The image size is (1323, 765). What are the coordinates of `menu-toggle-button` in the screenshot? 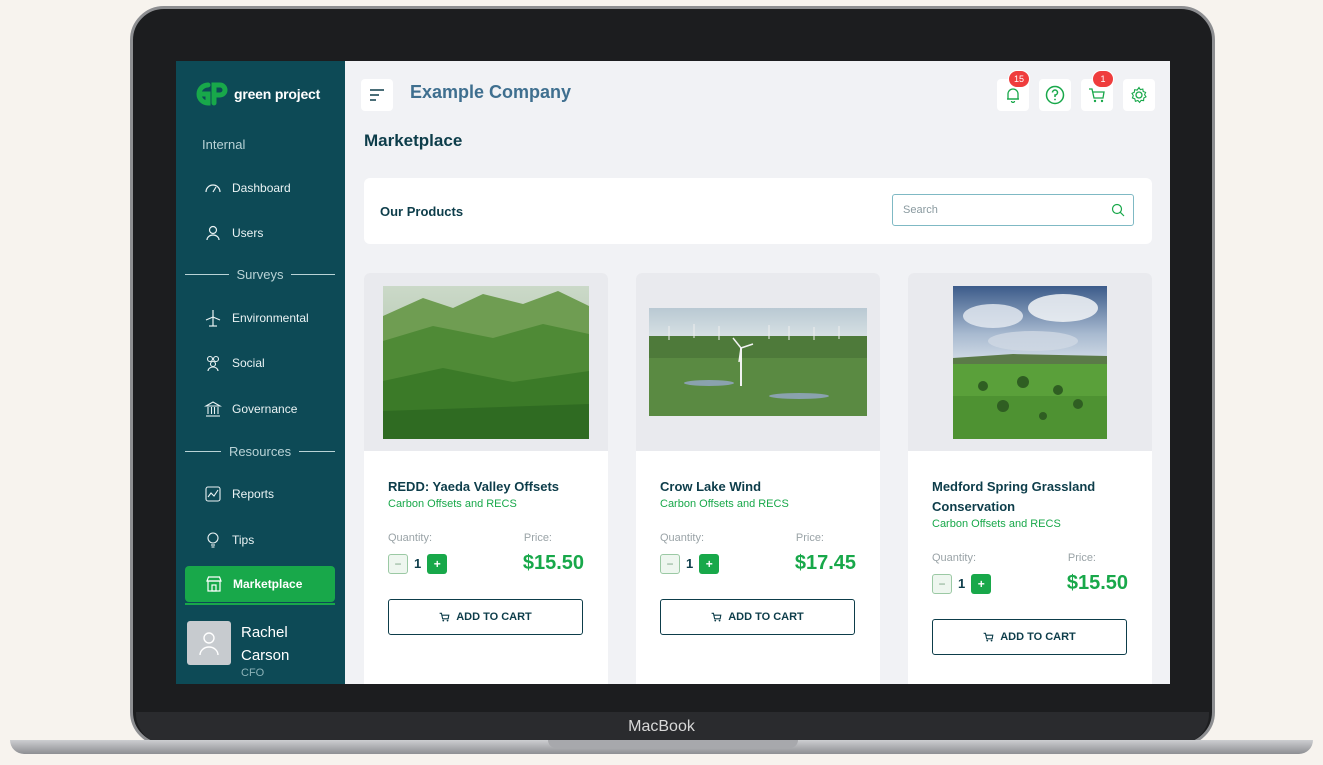 It's located at (377, 95).